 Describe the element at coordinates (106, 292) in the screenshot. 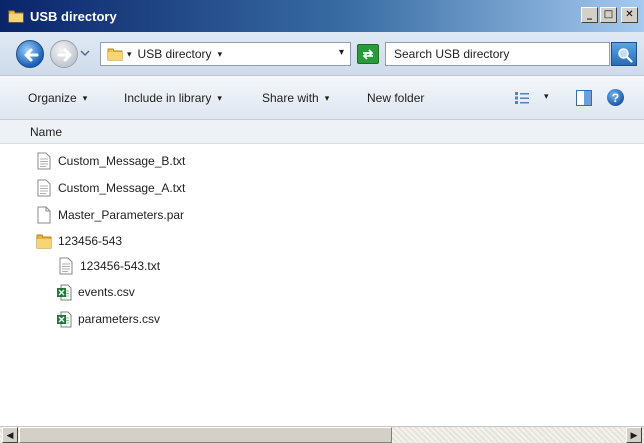

I see `file-name: events.csv` at that location.